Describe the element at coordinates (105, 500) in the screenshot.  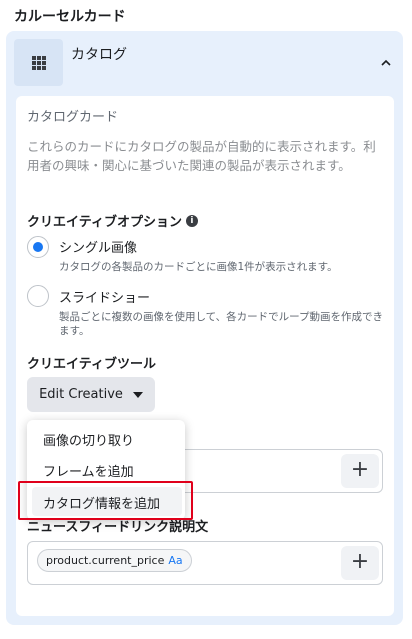
I see `highlight-annotation` at that location.